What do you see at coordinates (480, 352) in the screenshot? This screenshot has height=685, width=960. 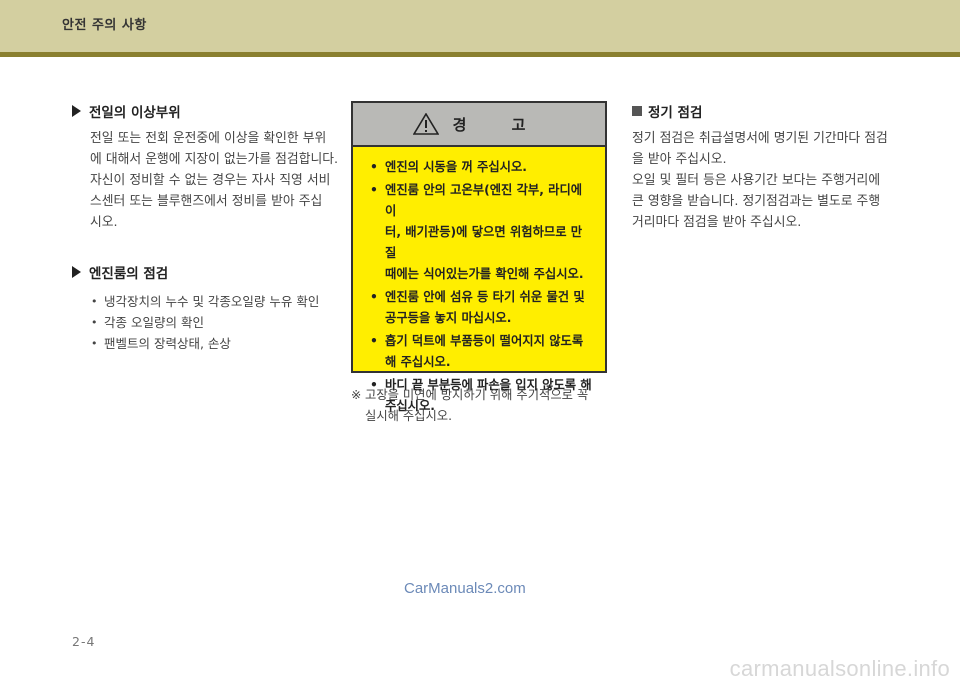 I see `warning-item: 흡기 덕트에 부품등이 떨어지지 않도록해 주십시오.` at bounding box center [480, 352].